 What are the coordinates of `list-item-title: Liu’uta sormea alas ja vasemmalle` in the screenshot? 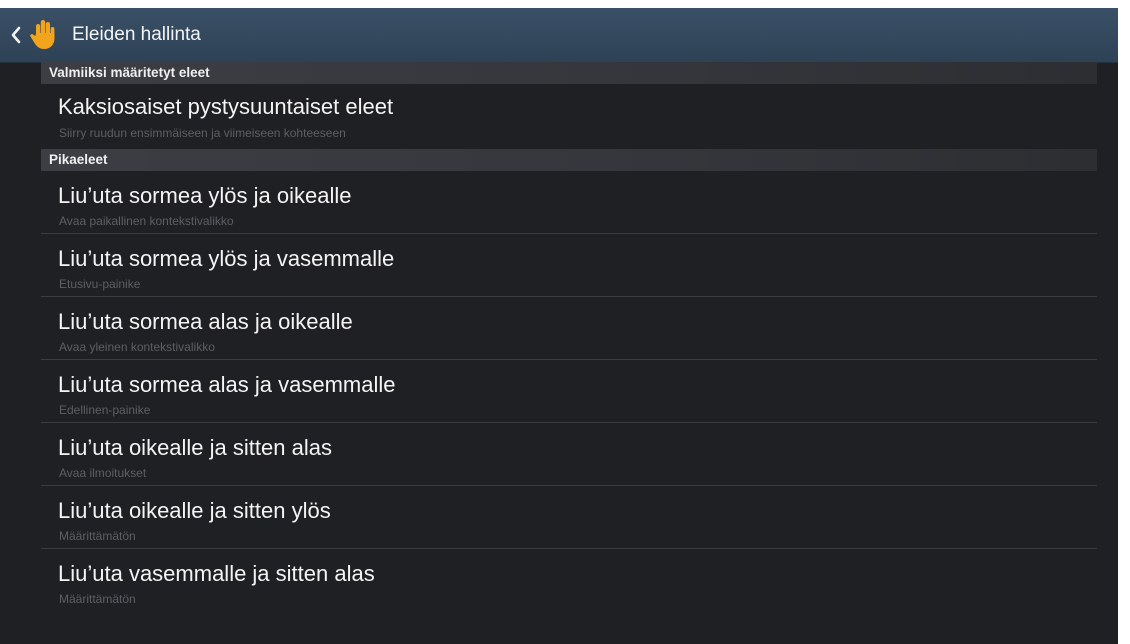 It's located at (227, 384).